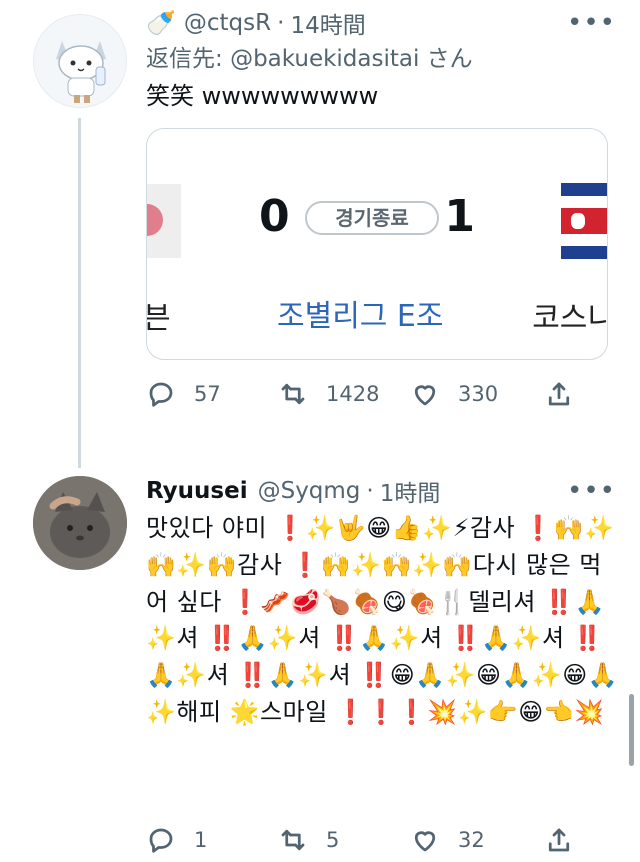 Image resolution: width=640 pixels, height=862 pixels. What do you see at coordinates (372, 218) in the screenshot?
I see `match-status-badge: 경기종료` at bounding box center [372, 218].